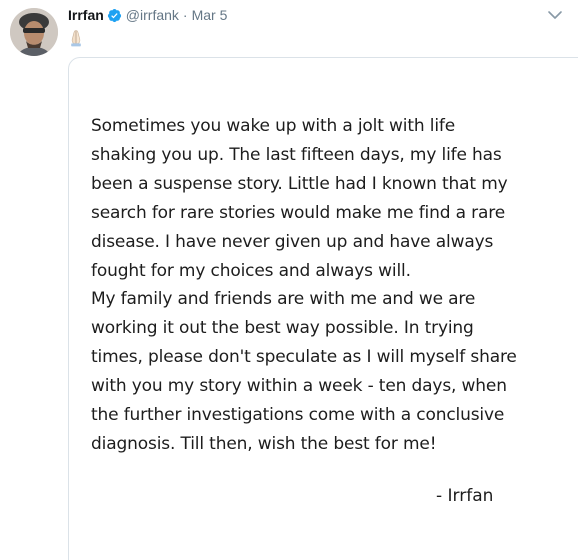 The height and width of the screenshot is (560, 578). What do you see at coordinates (114, 15) in the screenshot?
I see `verified-badge-icon` at bounding box center [114, 15].